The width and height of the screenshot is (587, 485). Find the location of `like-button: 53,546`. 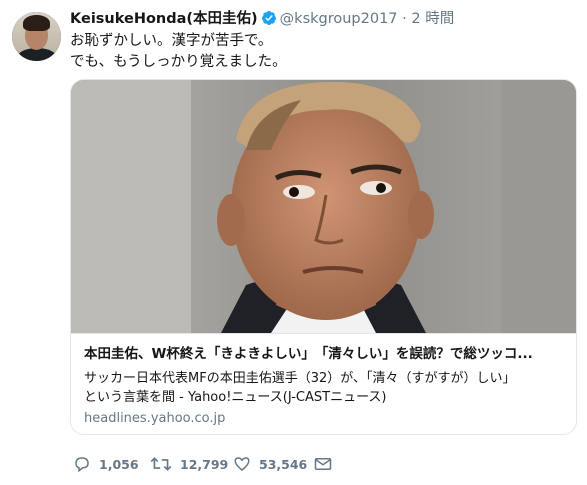

like-button: 53,546 is located at coordinates (270, 464).